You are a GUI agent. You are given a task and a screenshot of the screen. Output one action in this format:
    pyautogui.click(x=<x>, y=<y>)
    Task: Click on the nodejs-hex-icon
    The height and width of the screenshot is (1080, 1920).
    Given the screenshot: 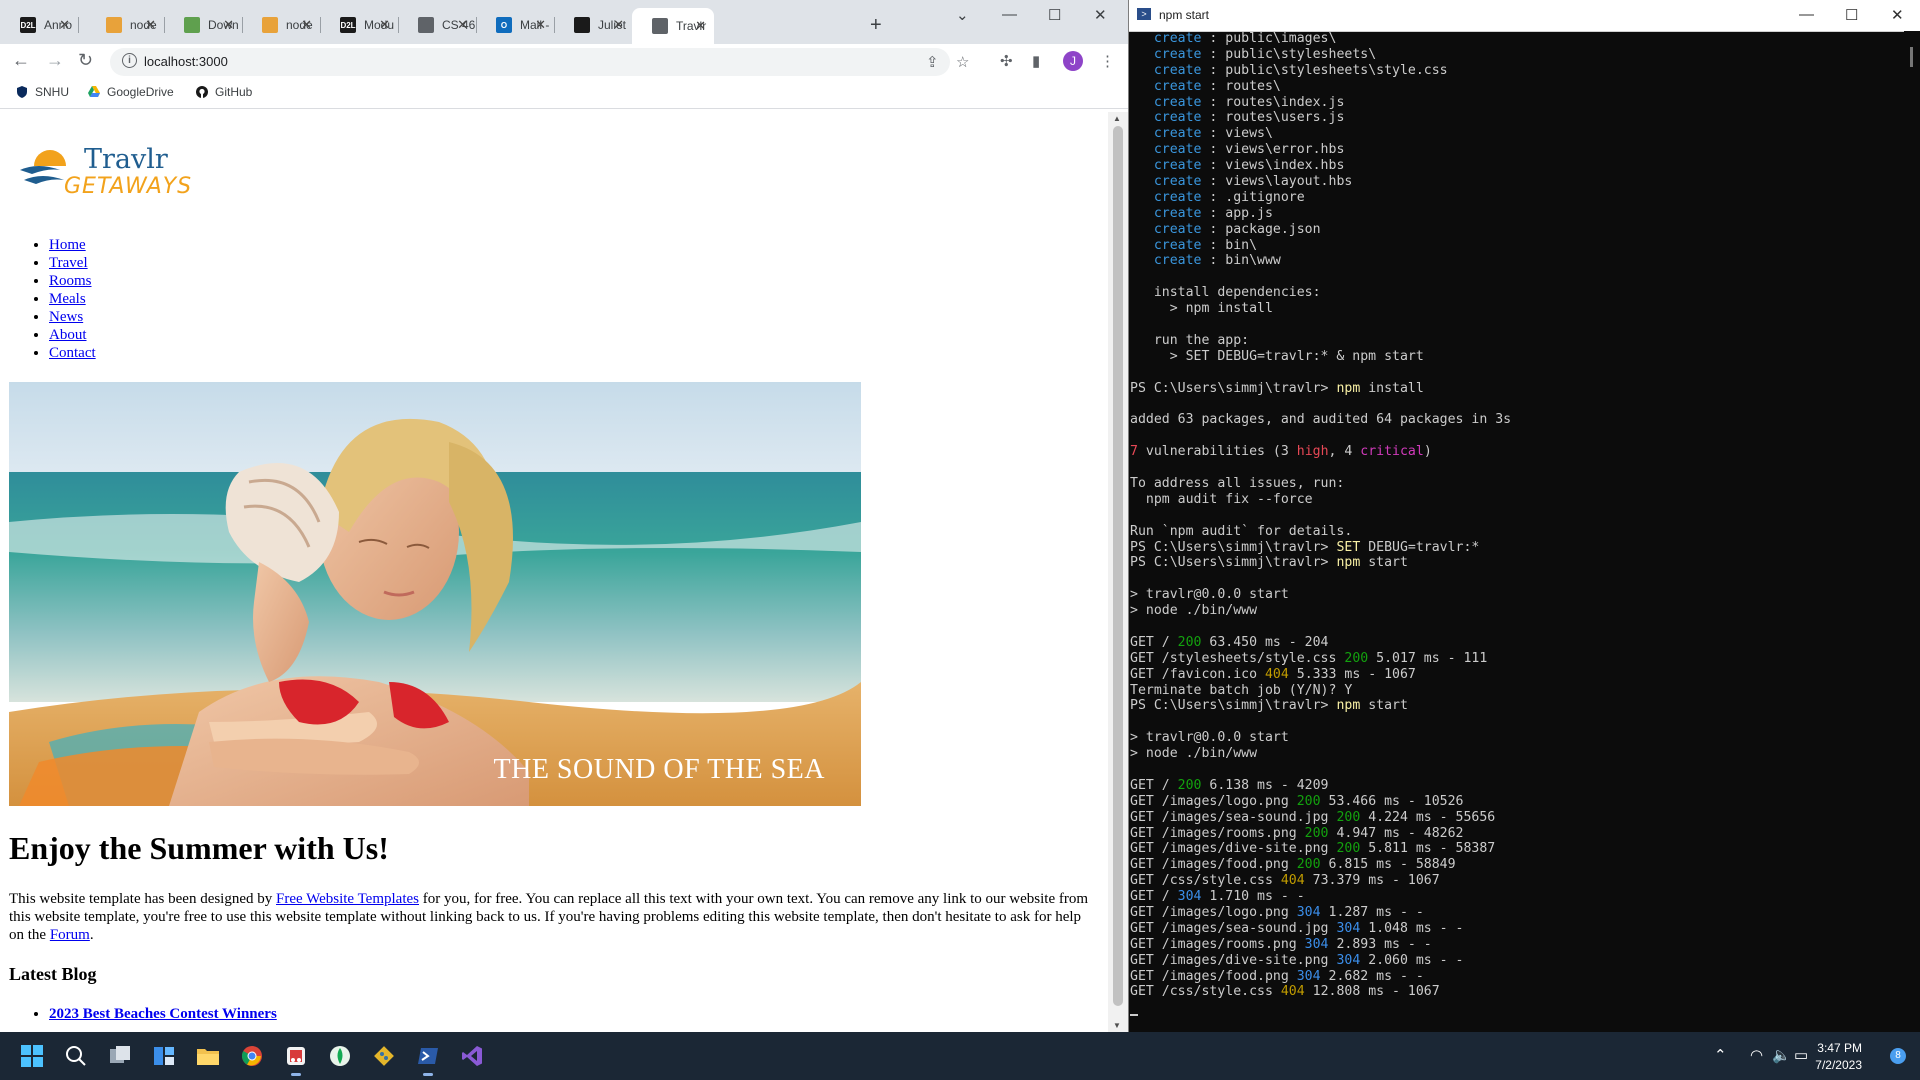 What is the action you would take?
    pyautogui.click(x=192, y=25)
    